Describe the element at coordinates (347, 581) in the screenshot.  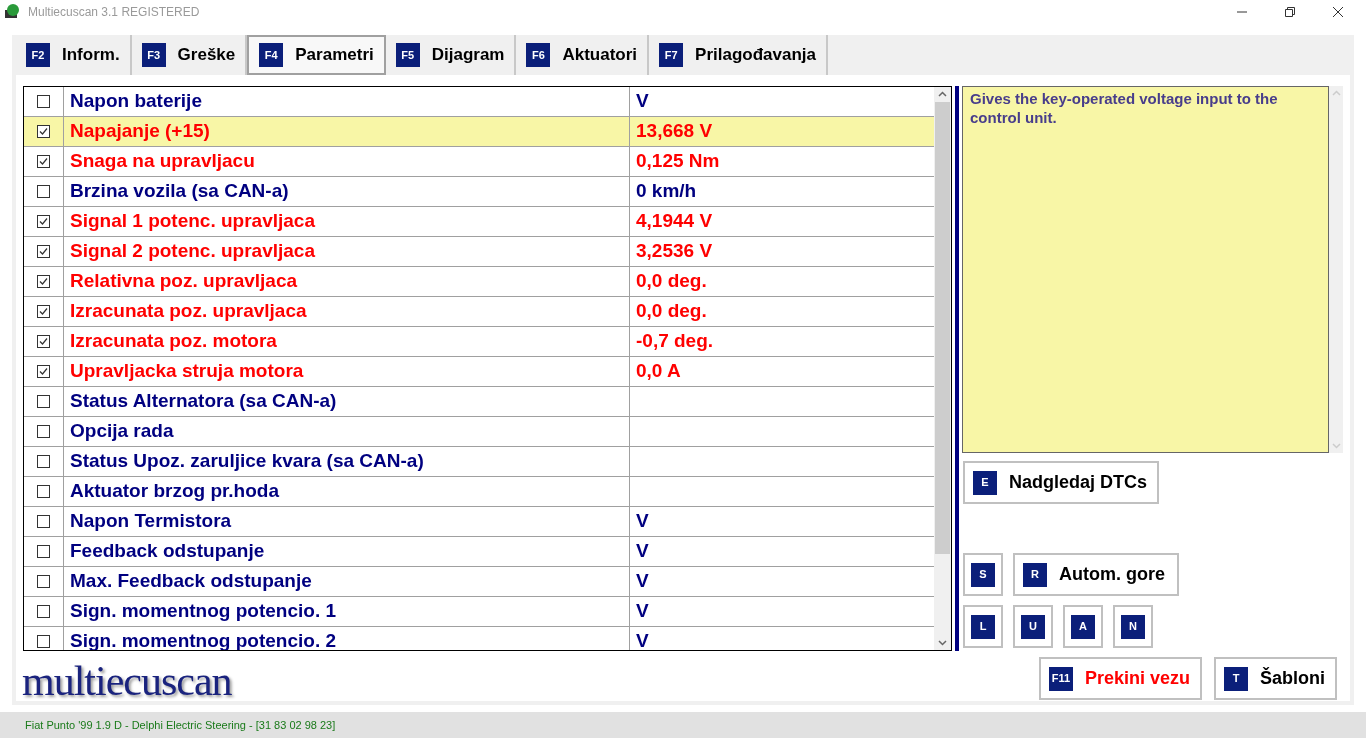
I see `parameter-name: Max. Feedback odstupanje` at that location.